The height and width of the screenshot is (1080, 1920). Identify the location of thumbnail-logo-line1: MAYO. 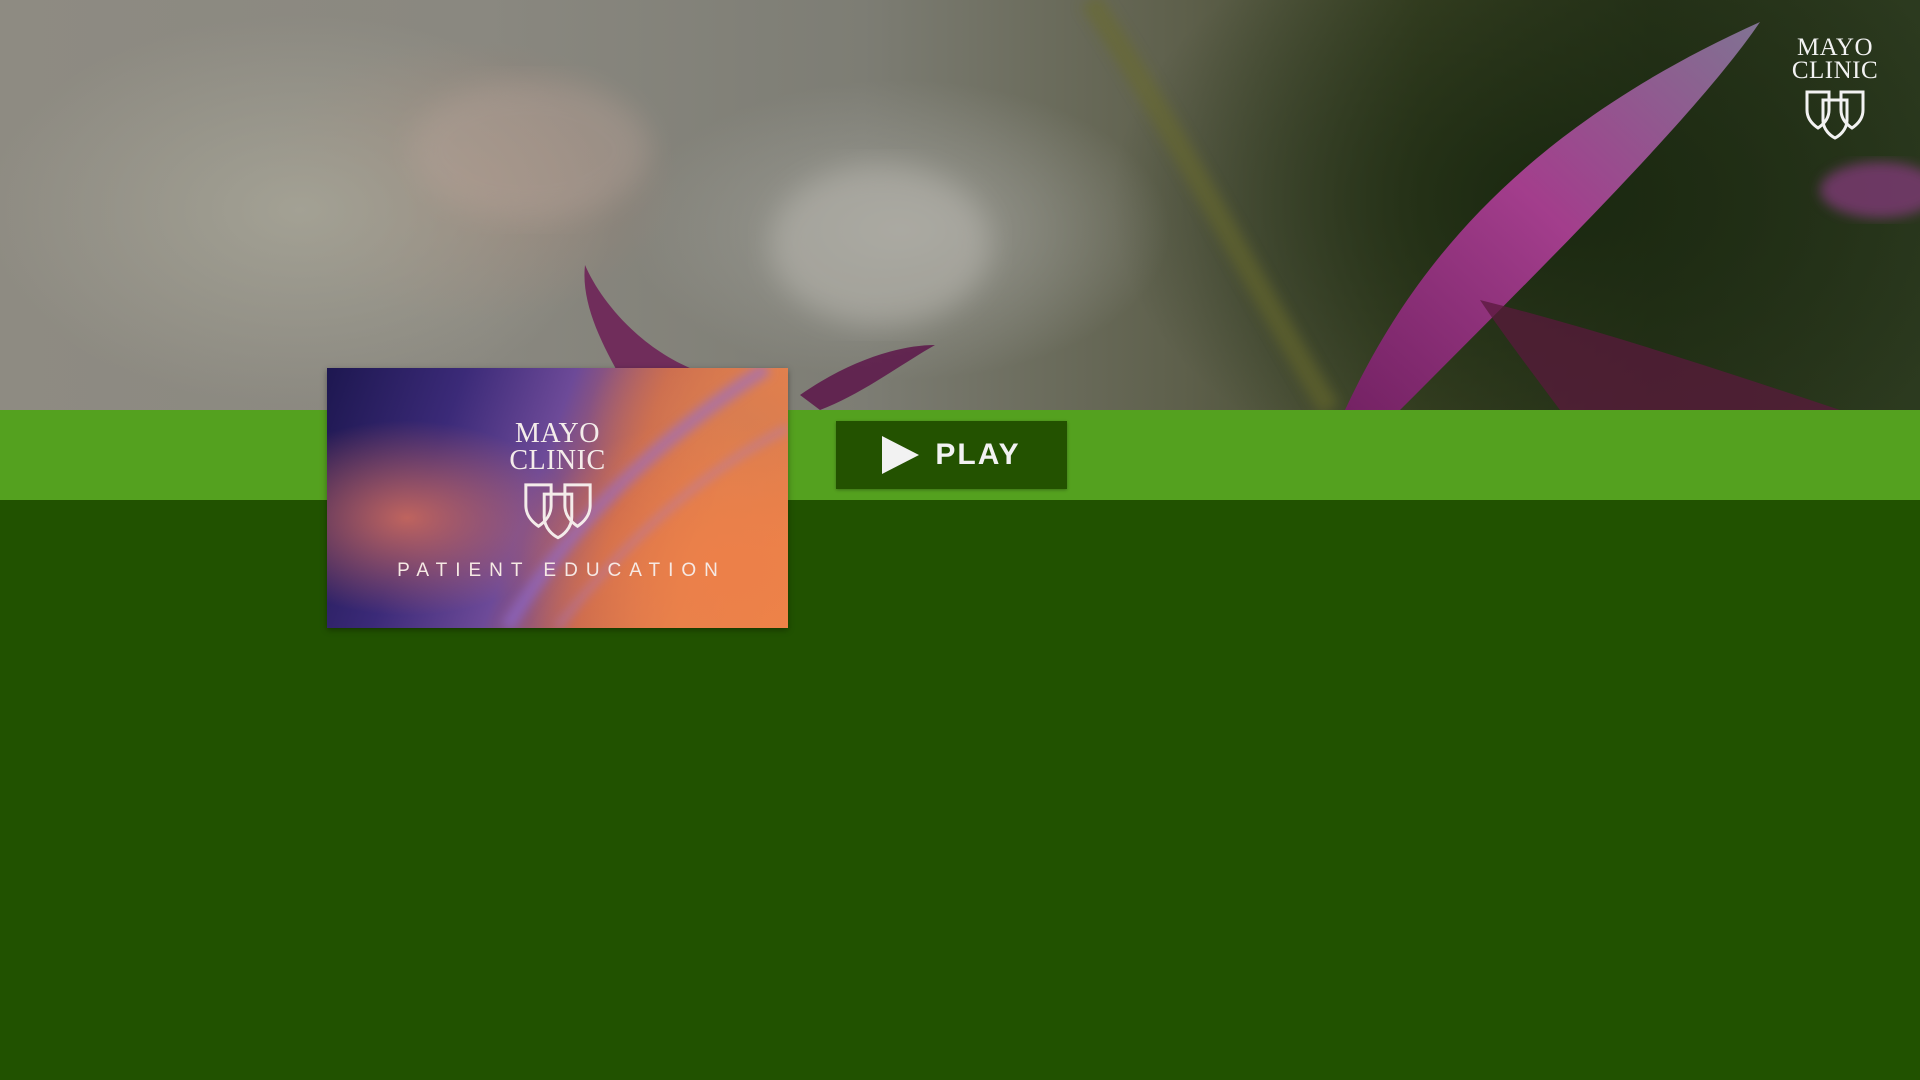
(557, 433).